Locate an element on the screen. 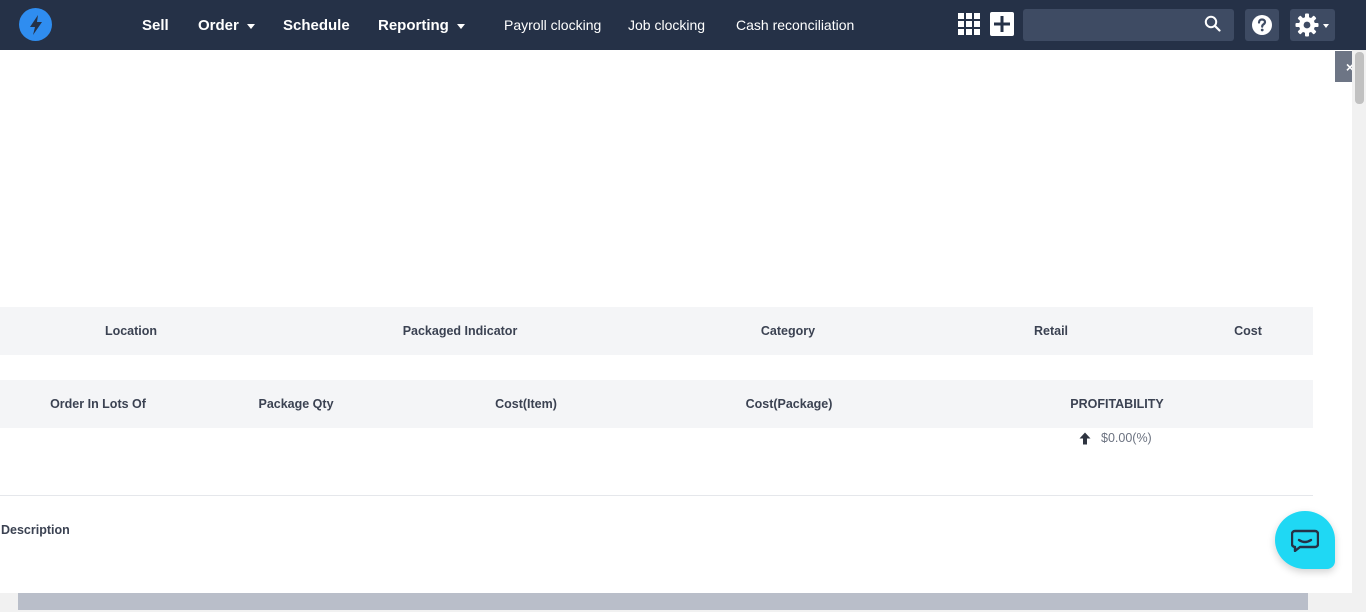 This screenshot has height=612, width=1366. apps-grid-icon is located at coordinates (969, 24).